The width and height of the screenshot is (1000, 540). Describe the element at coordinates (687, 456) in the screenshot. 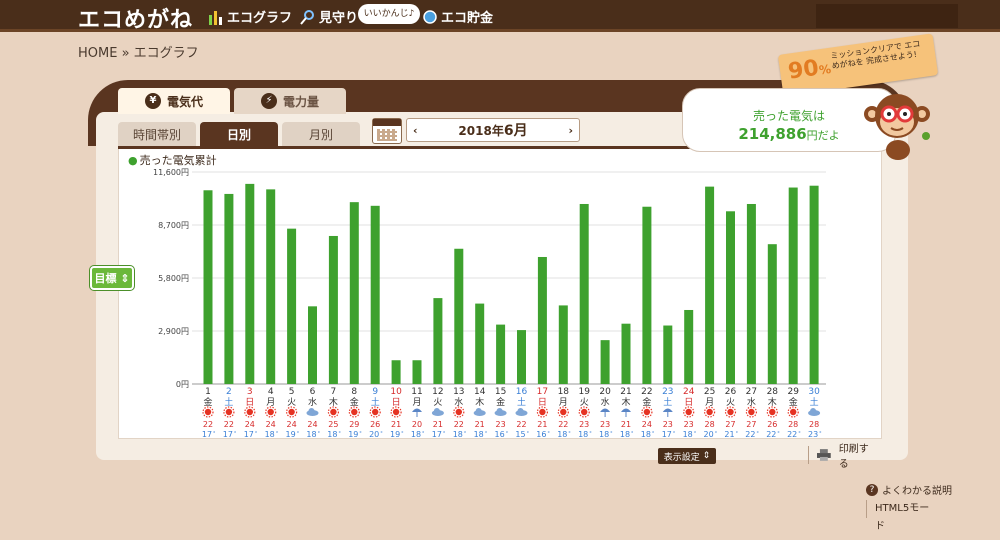

I see `display-settings-button: 表示設定 ⇕` at that location.